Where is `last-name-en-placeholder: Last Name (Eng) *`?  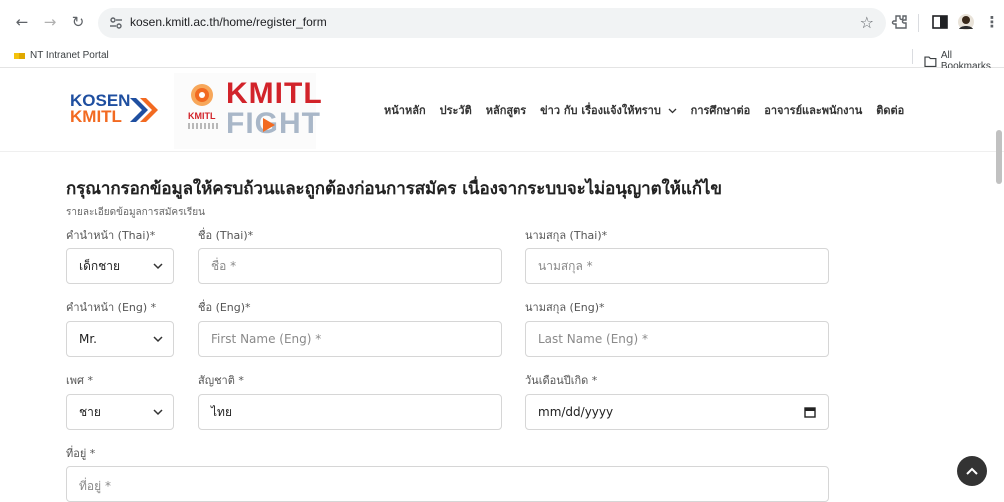
last-name-en-placeholder: Last Name (Eng) * is located at coordinates (593, 339).